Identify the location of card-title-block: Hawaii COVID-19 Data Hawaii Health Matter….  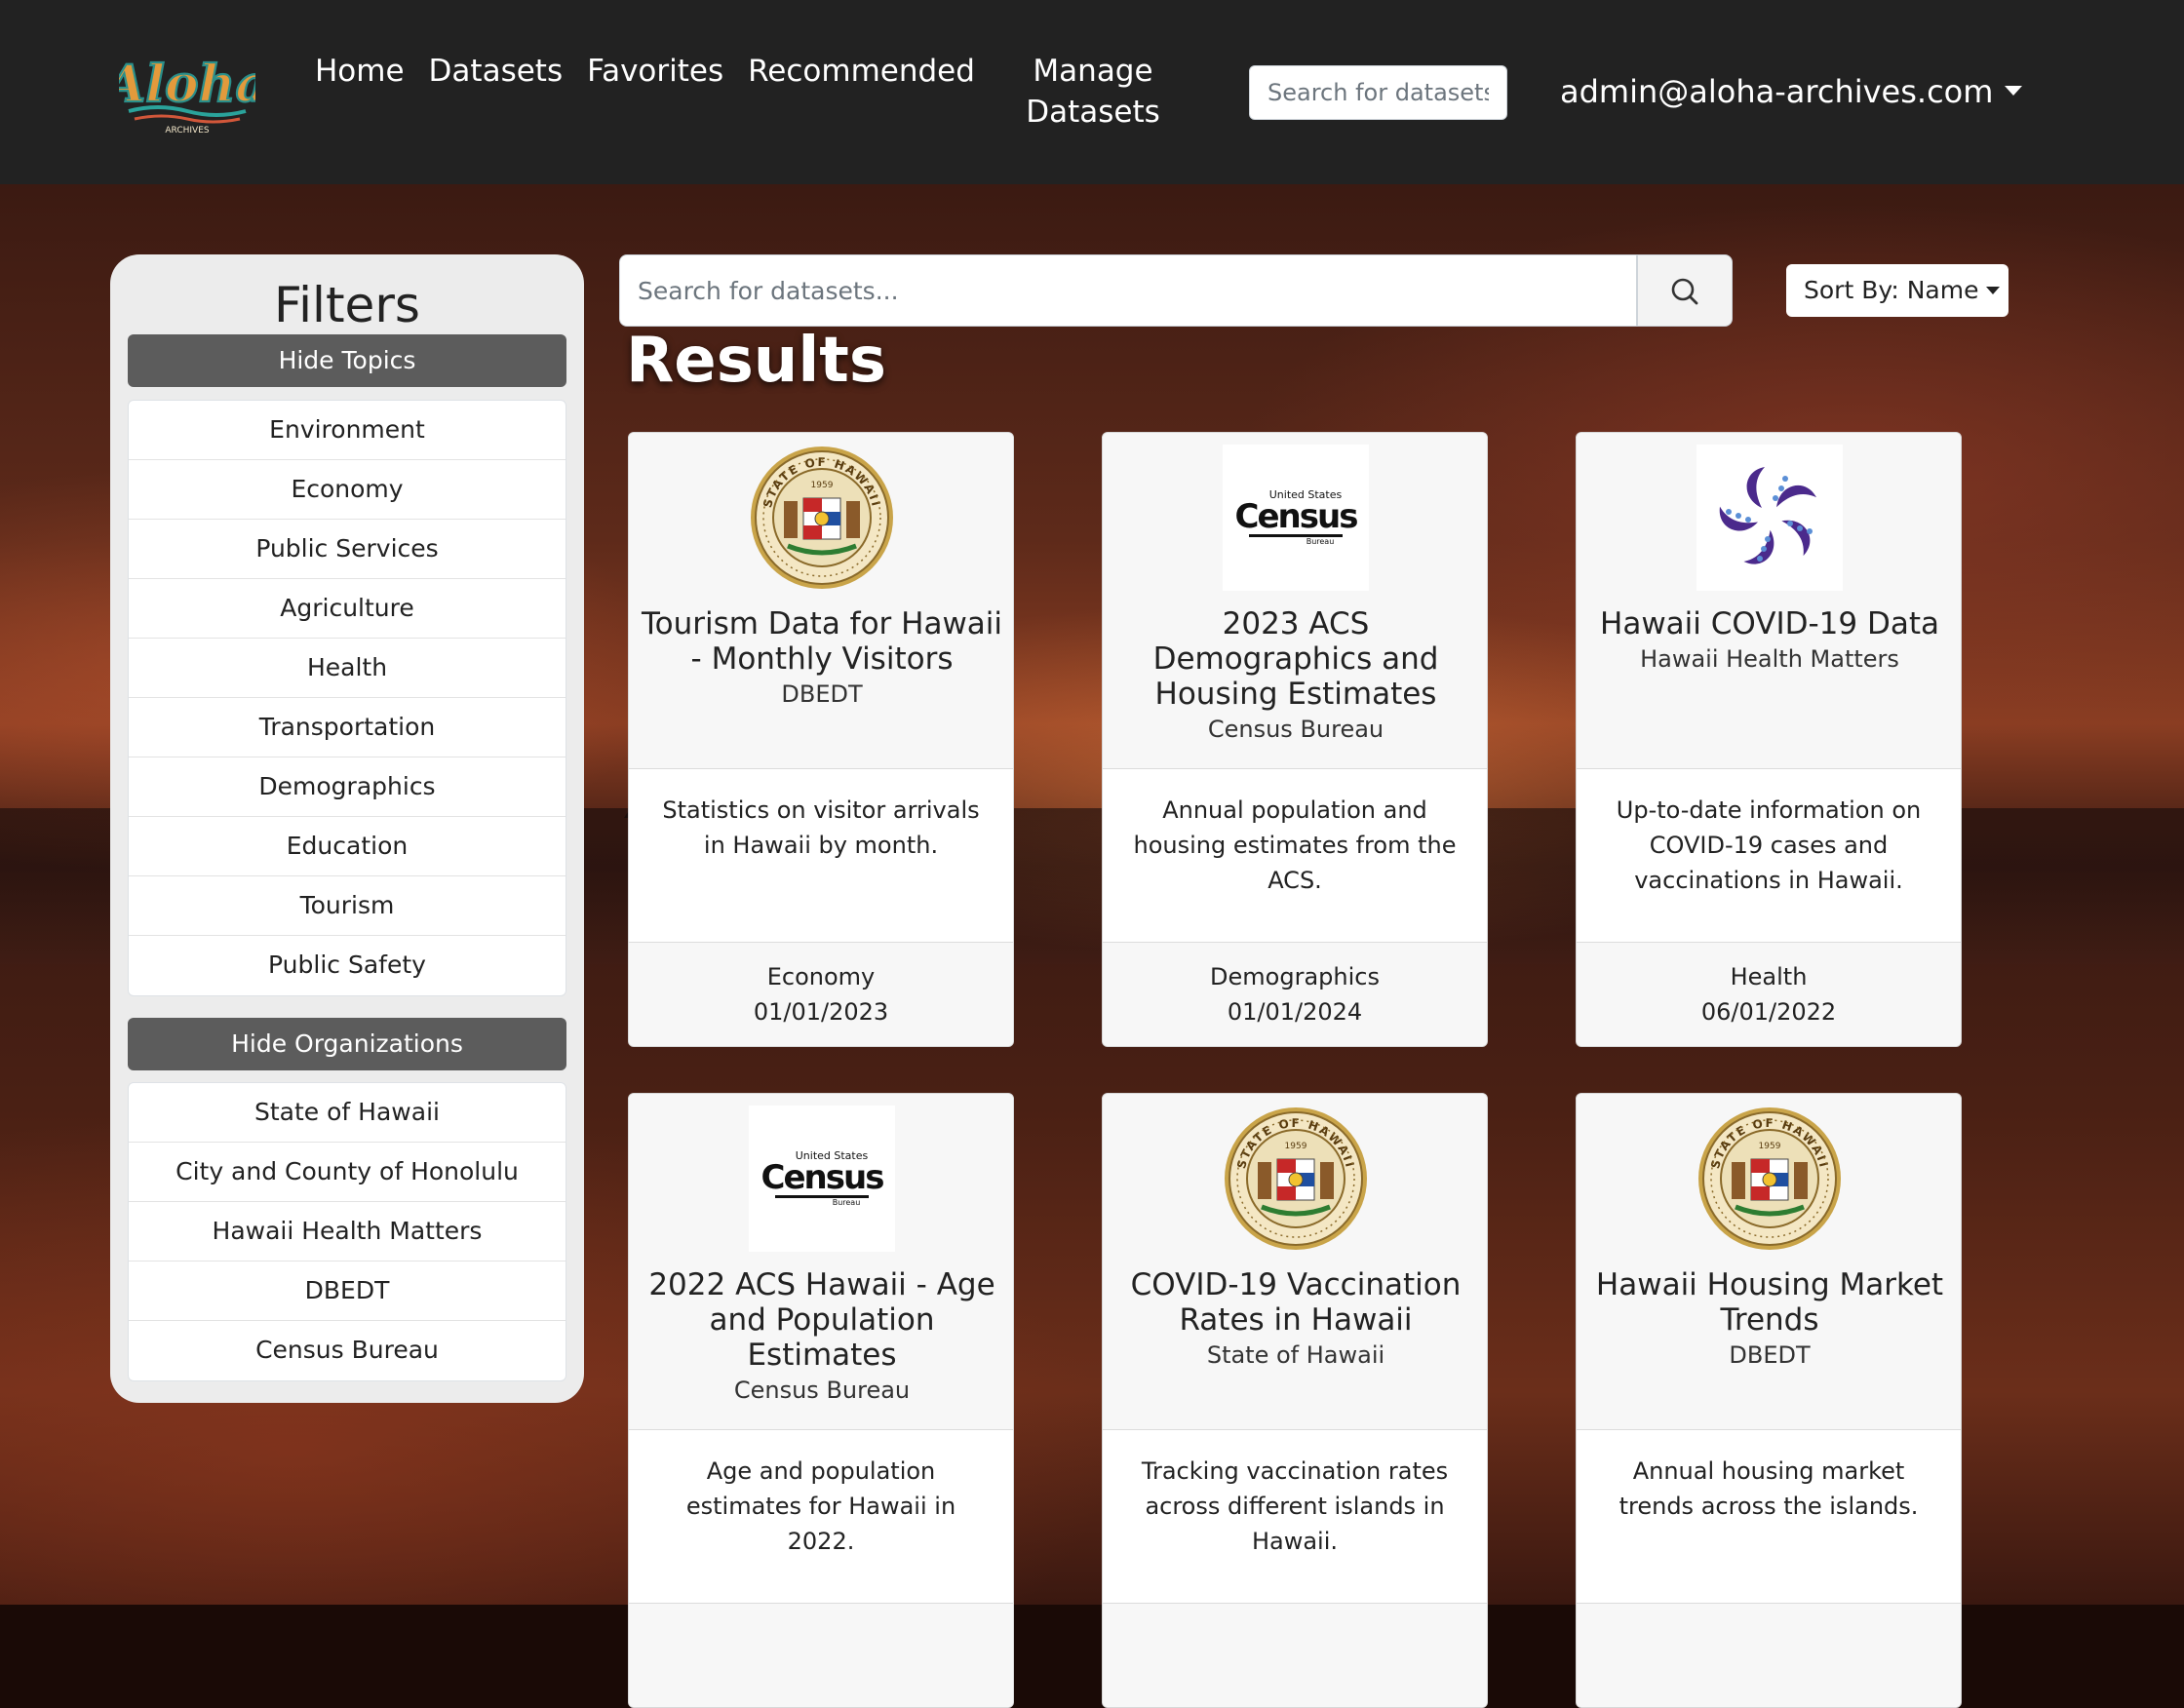
(1769, 641).